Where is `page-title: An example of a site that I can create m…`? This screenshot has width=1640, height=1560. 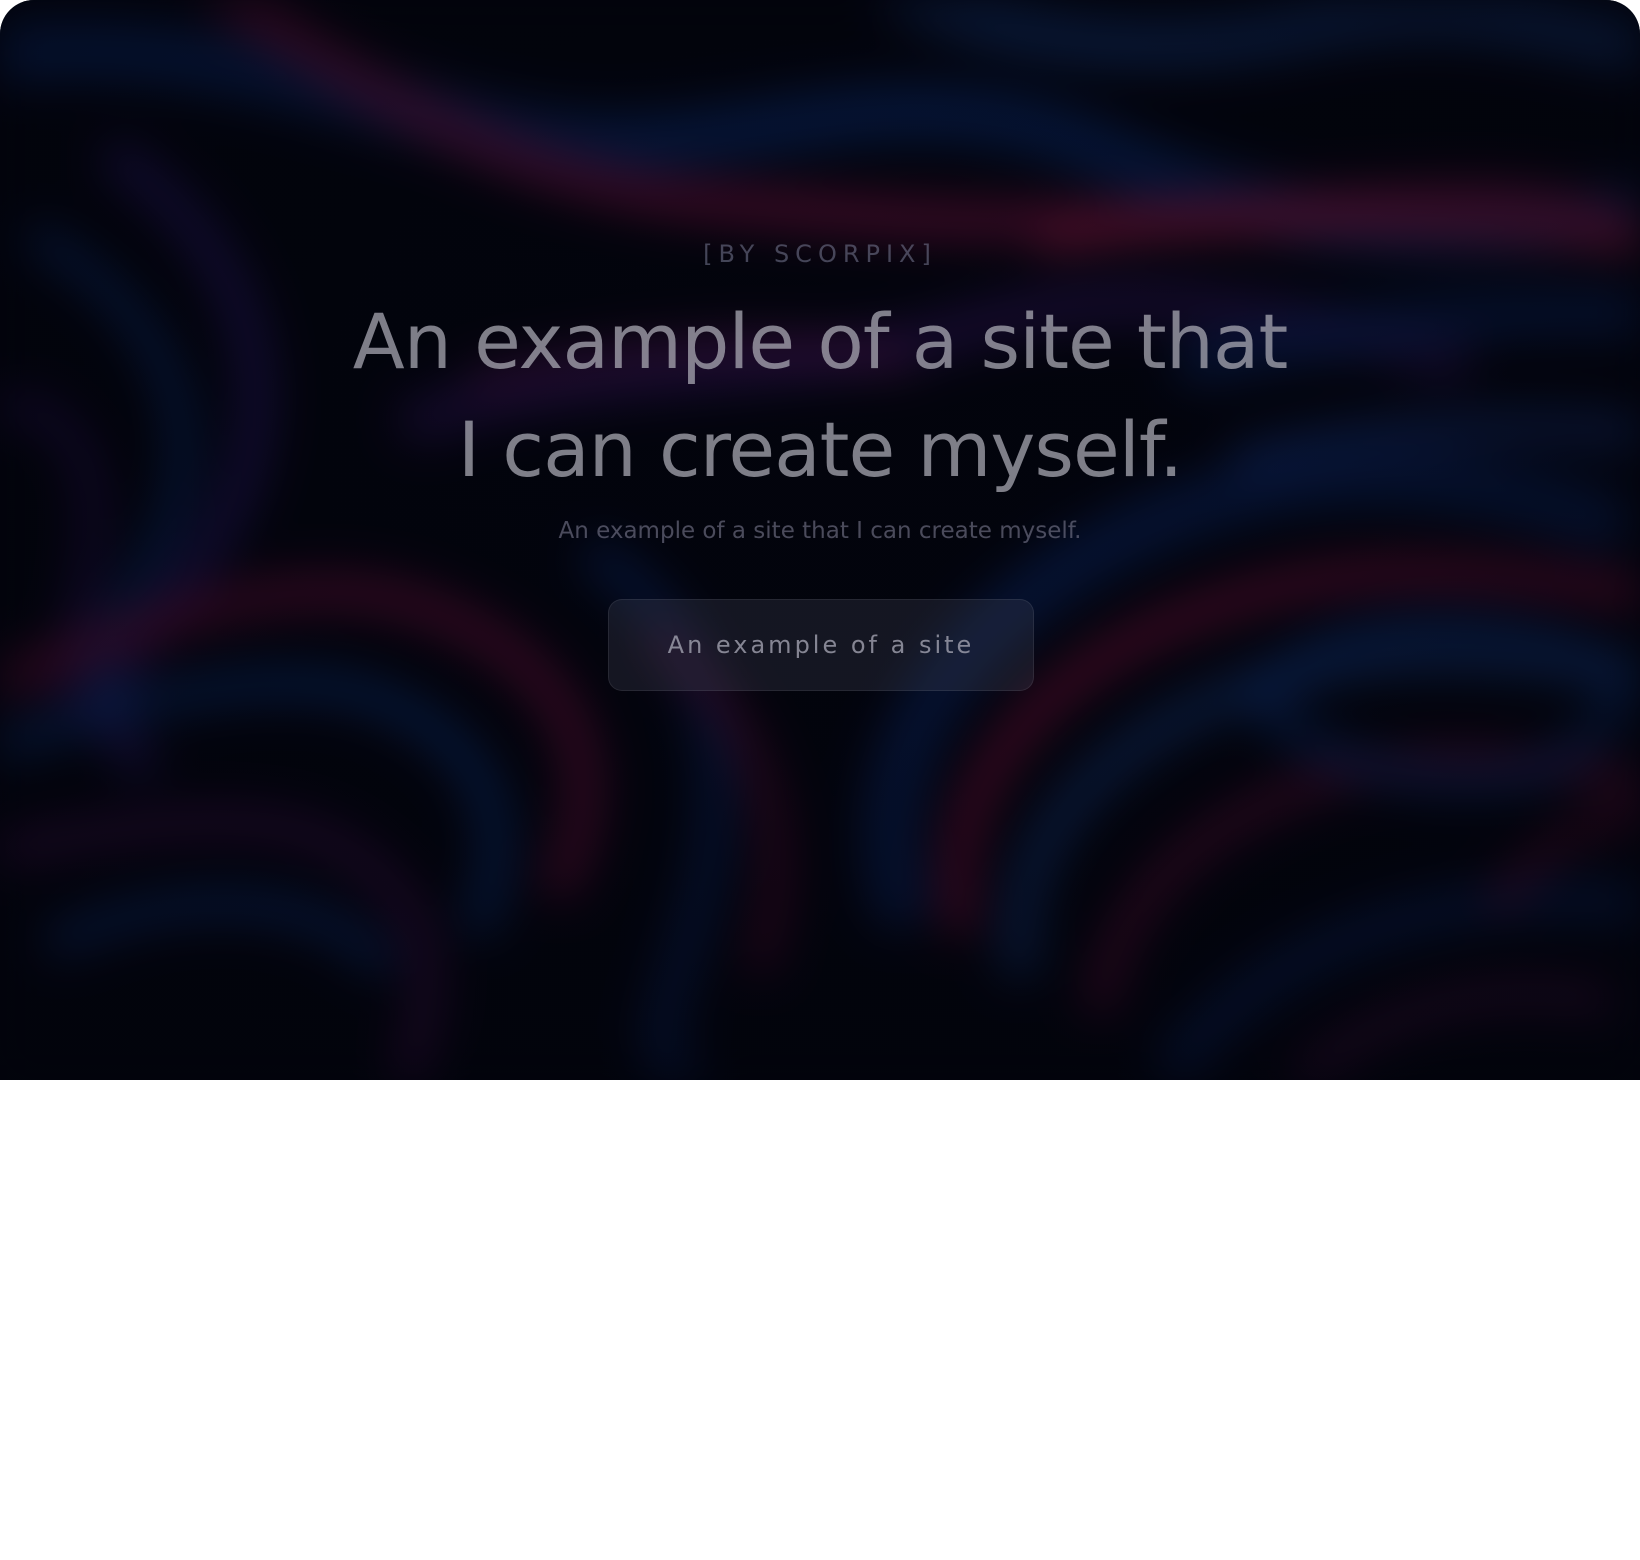
page-title: An example of a site that I can create m… is located at coordinates (820, 396).